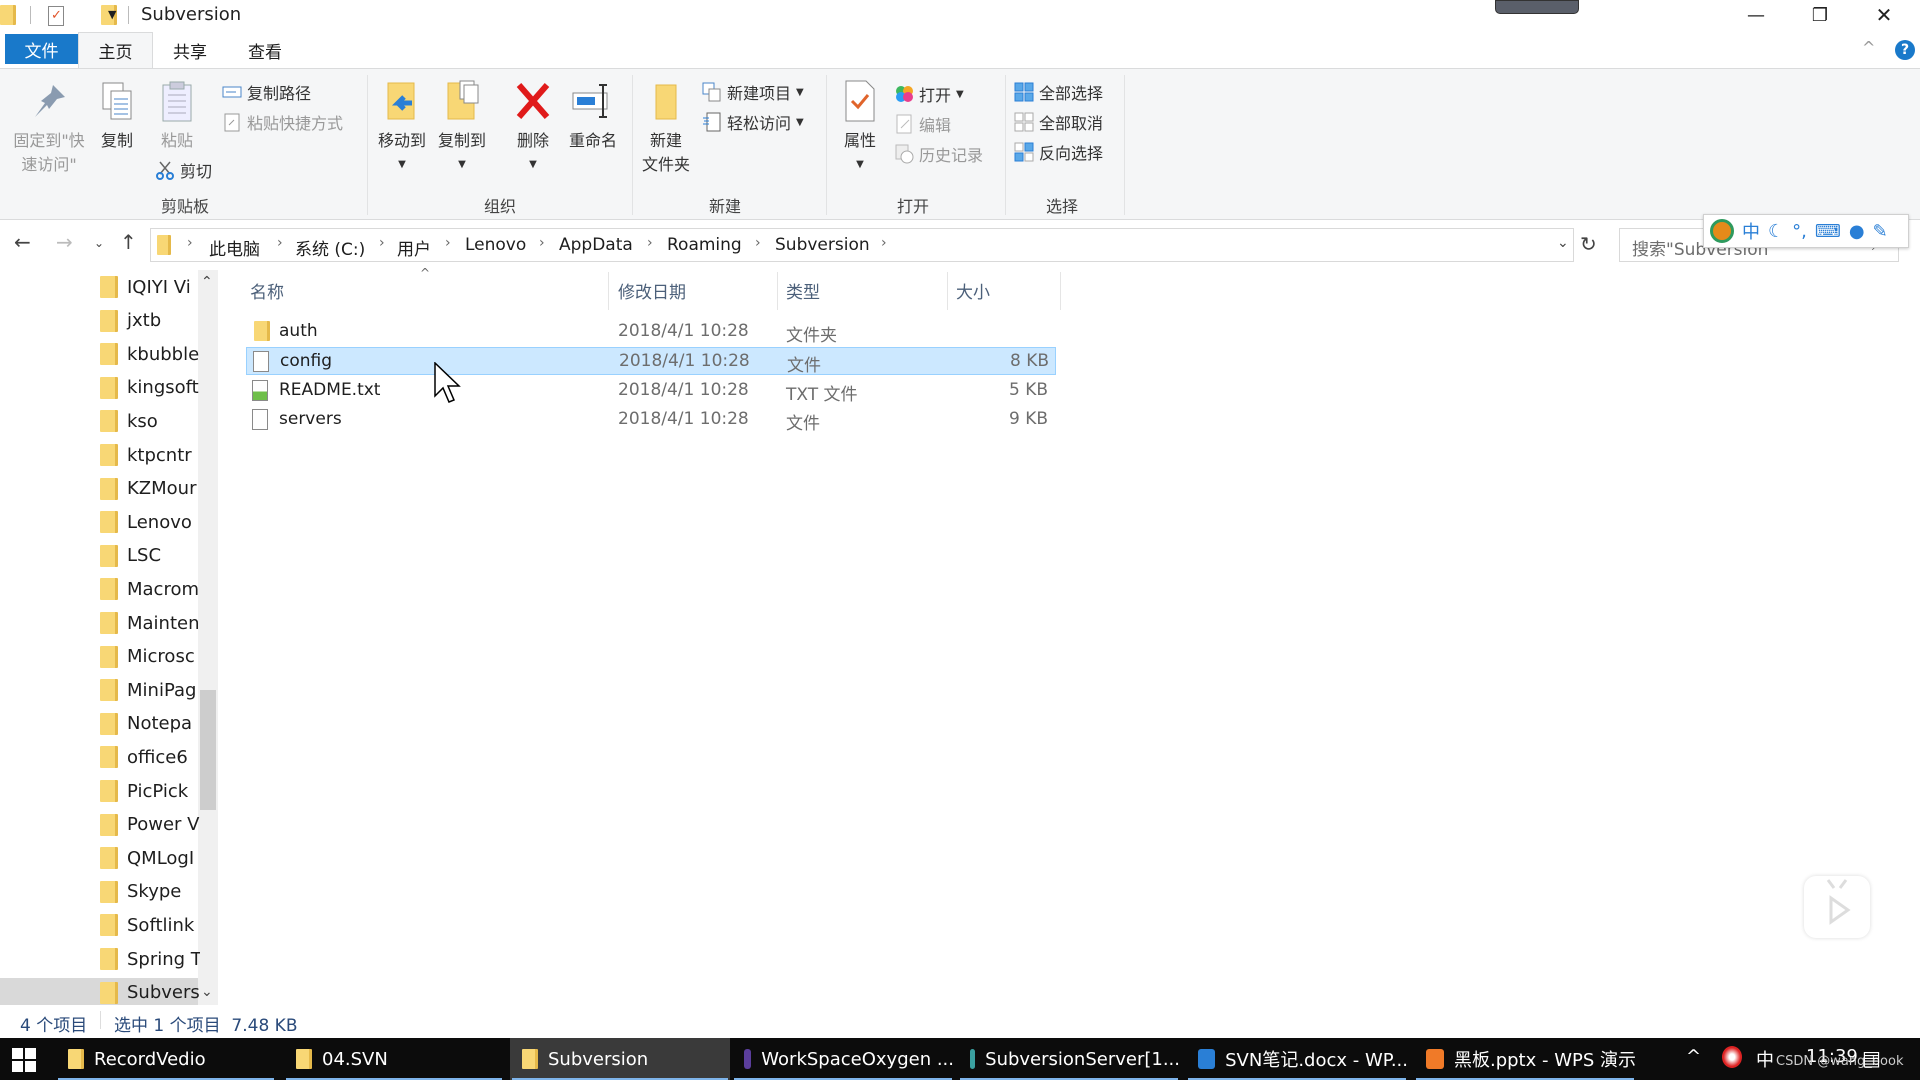  I want to click on customize-quick-access-icon: ▼, so click(112, 14).